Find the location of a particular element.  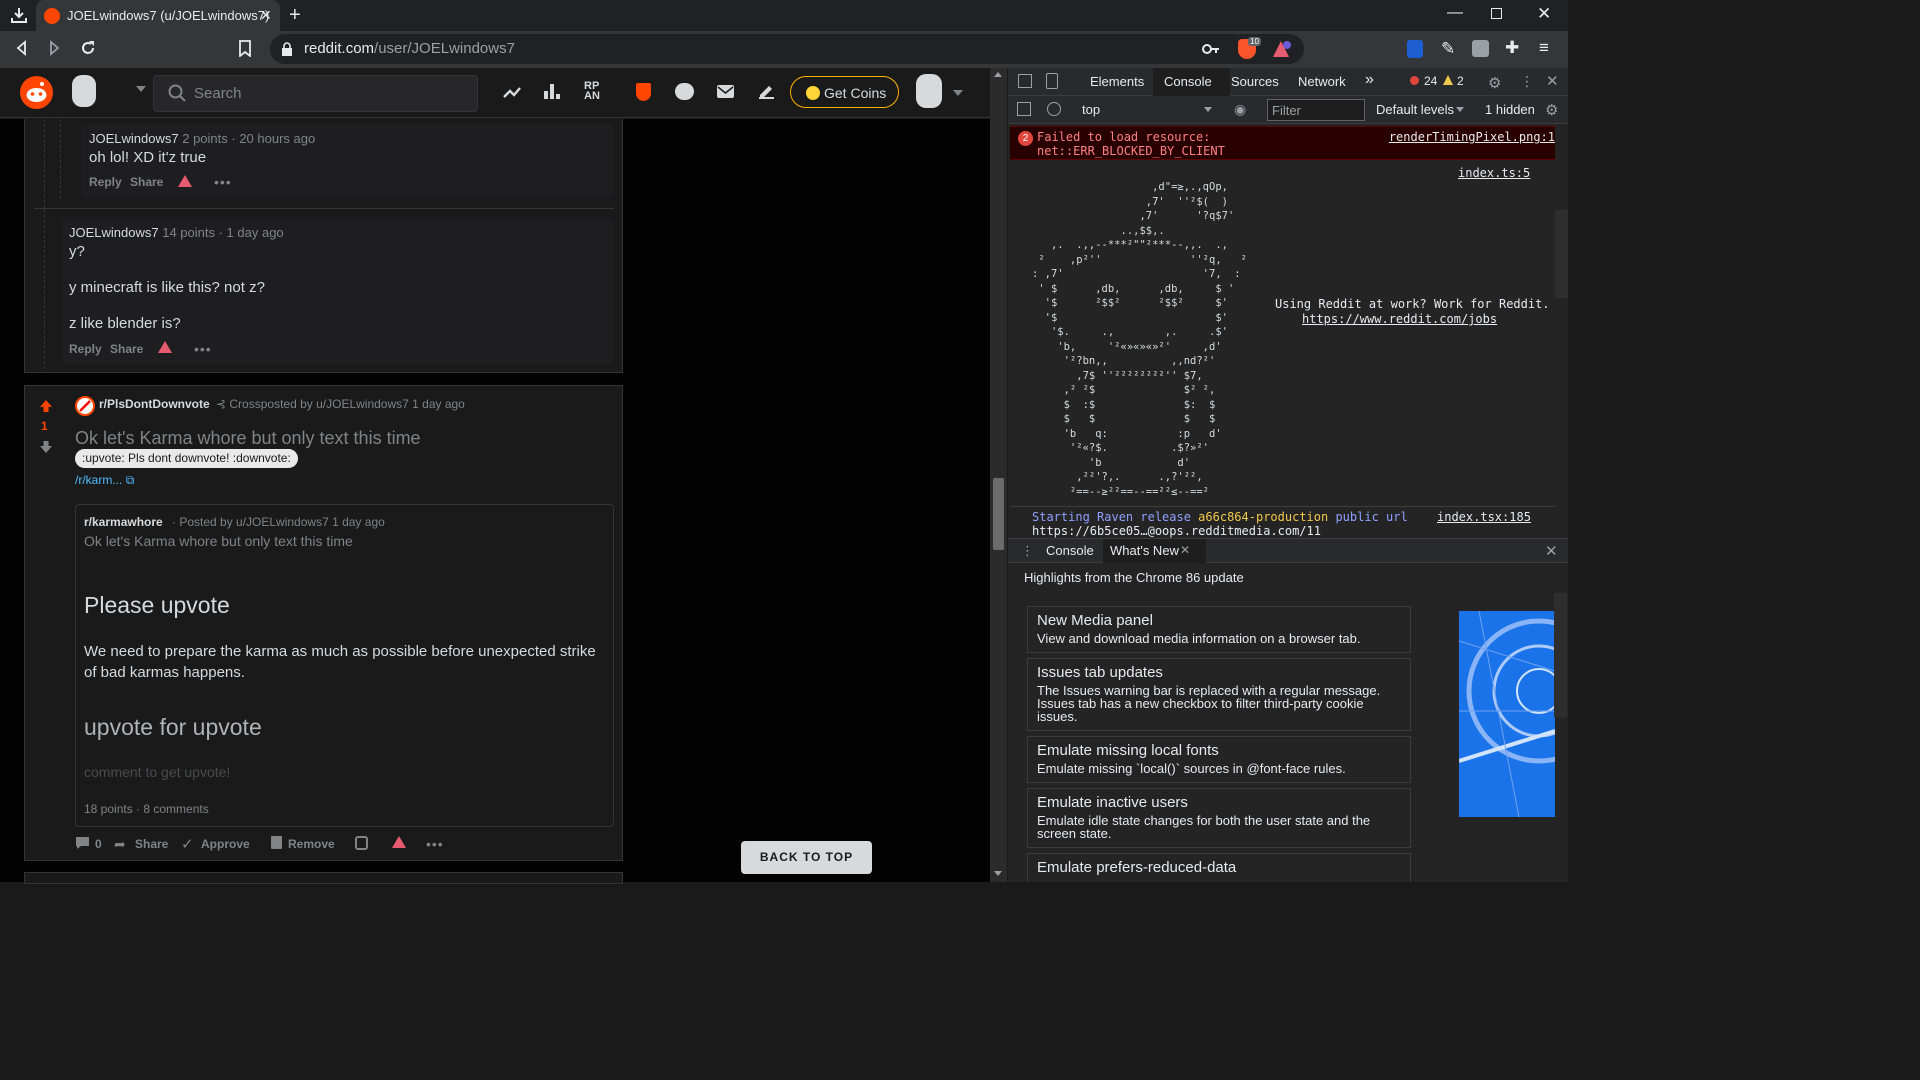

close-tab-icon: ✕ is located at coordinates (266, 15).